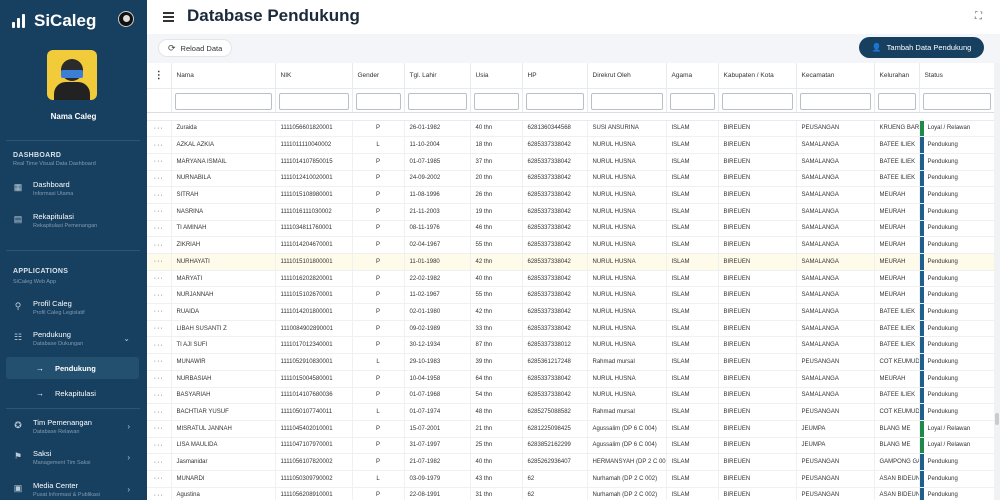 This screenshot has width=1000, height=500. Describe the element at coordinates (921, 47) in the screenshot. I see `add-supporter-button: 👤 Tambah Data Pendukung` at that location.